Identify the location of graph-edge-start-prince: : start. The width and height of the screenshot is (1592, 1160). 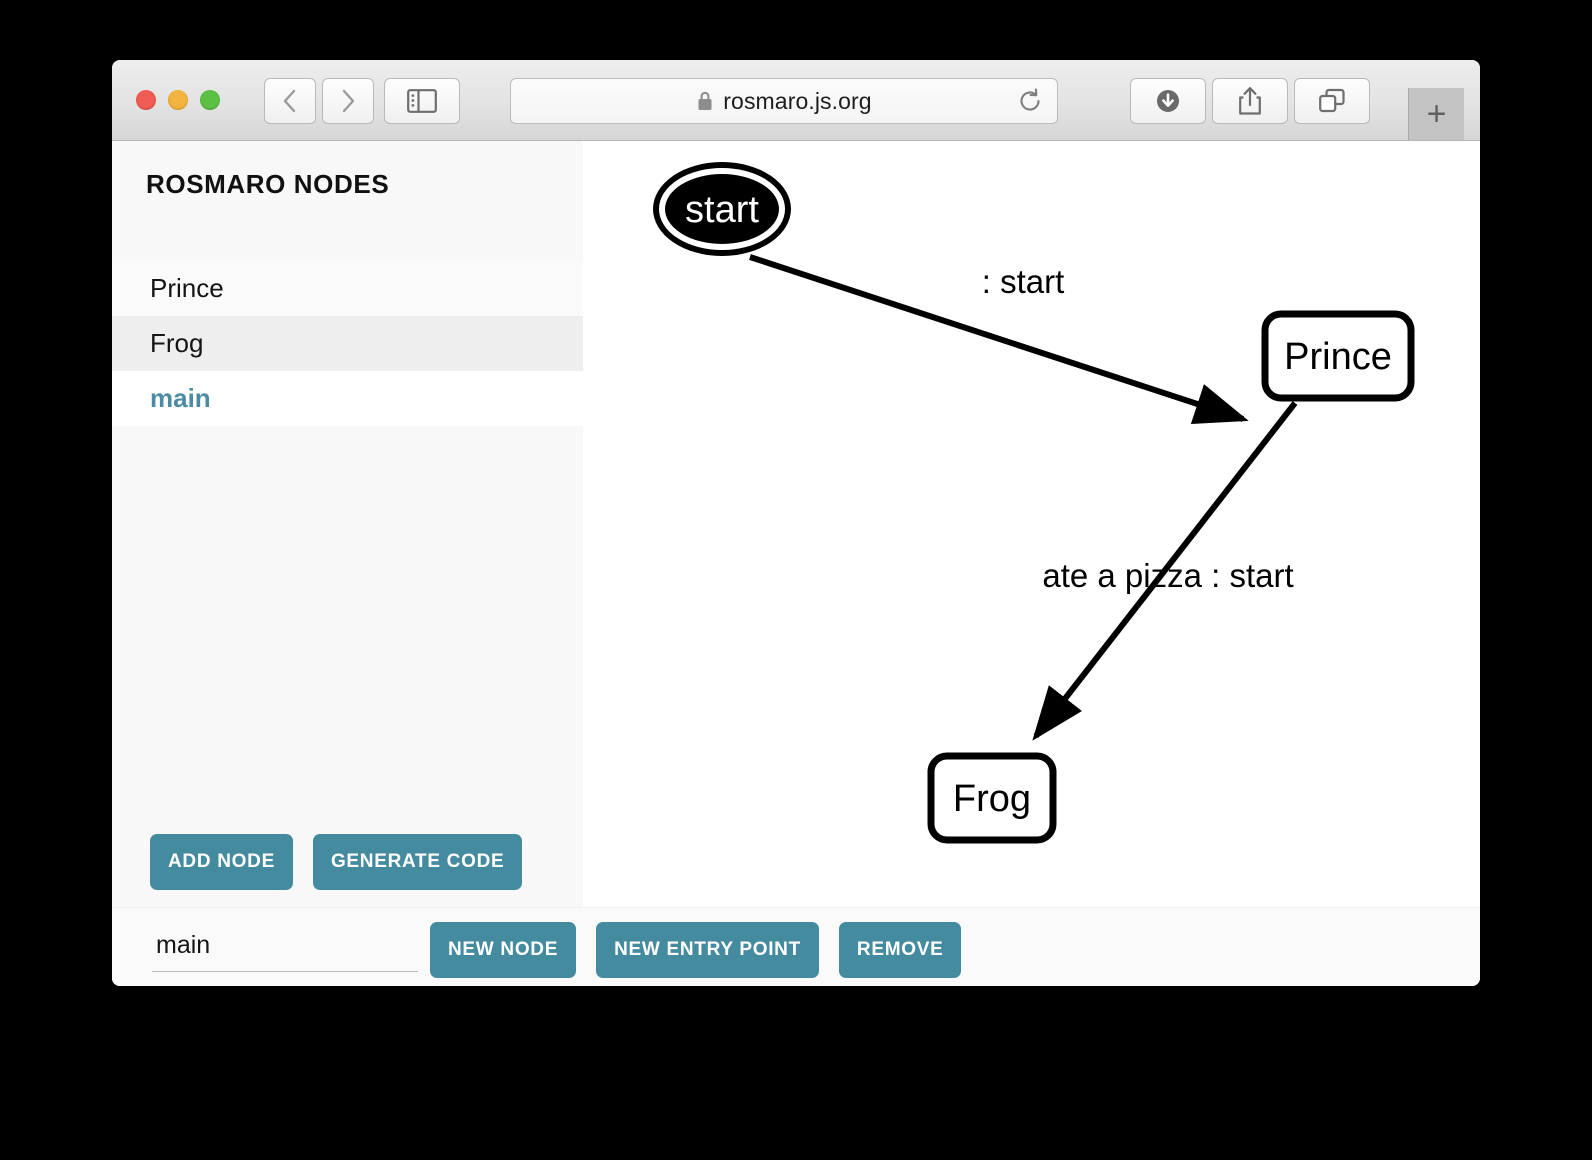
(999, 339).